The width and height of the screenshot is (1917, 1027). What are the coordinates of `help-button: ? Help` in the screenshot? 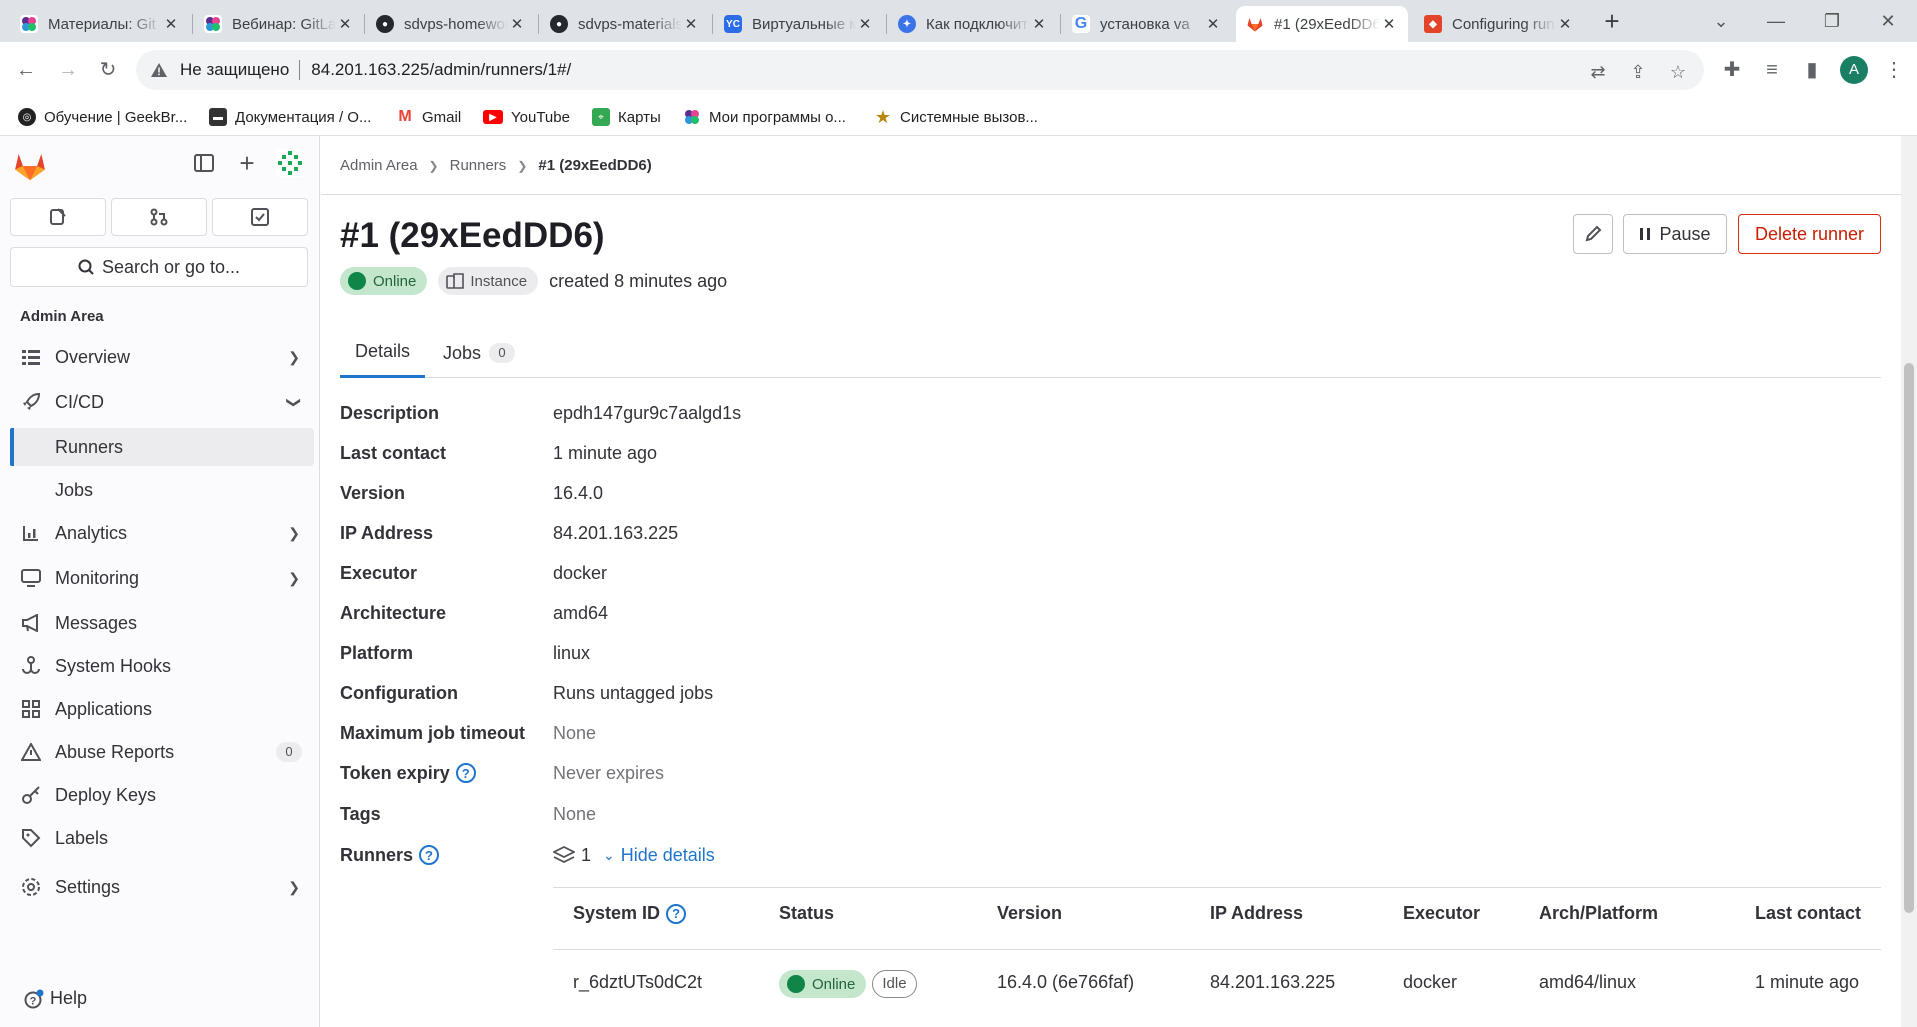 It's located at (55, 998).